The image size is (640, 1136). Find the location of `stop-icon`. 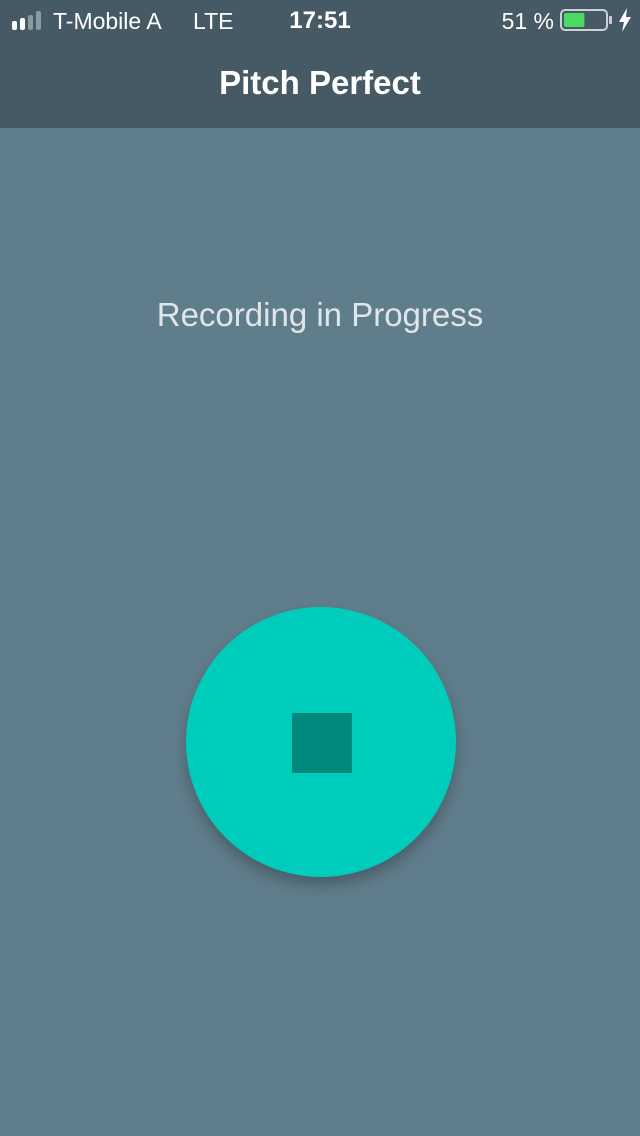

stop-icon is located at coordinates (322, 743).